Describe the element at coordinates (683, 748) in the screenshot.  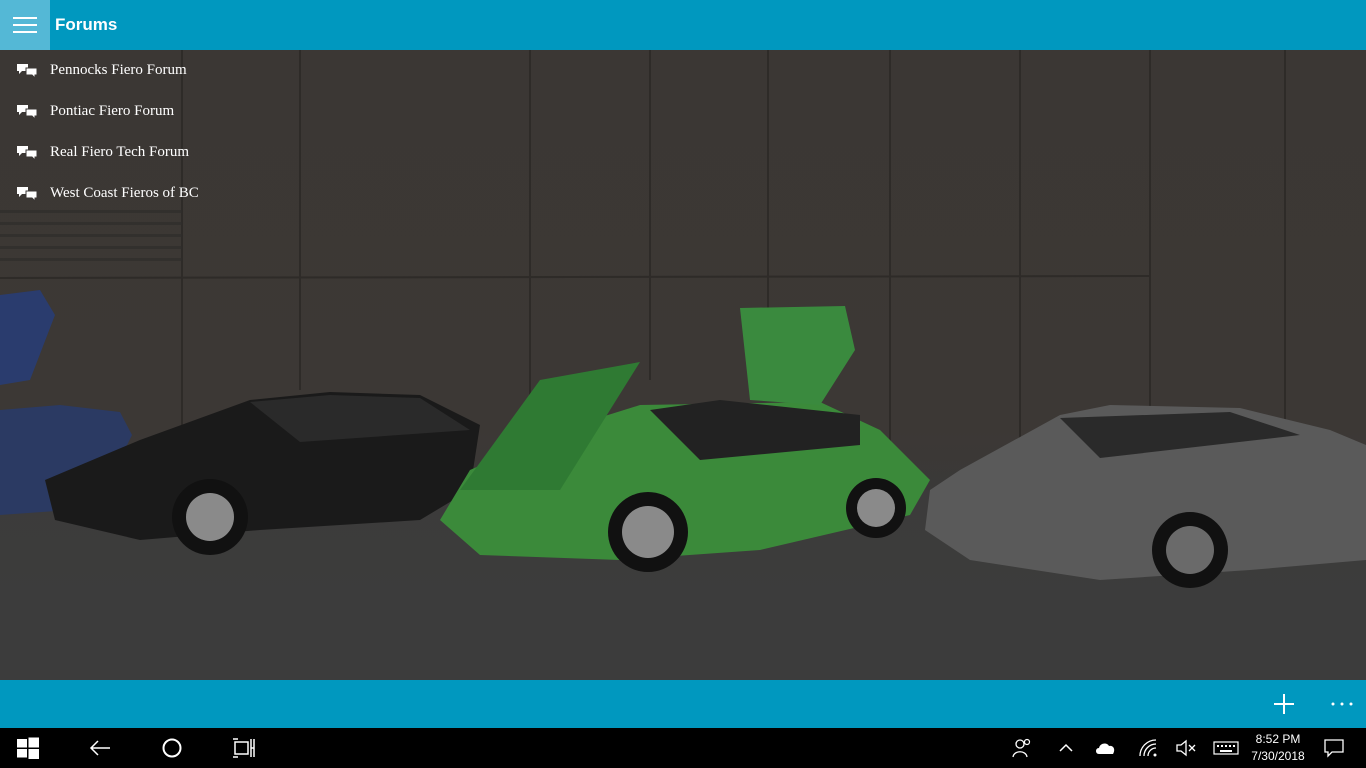
I see `windows-taskbar: 8:52 PM 7/30/2018` at that location.